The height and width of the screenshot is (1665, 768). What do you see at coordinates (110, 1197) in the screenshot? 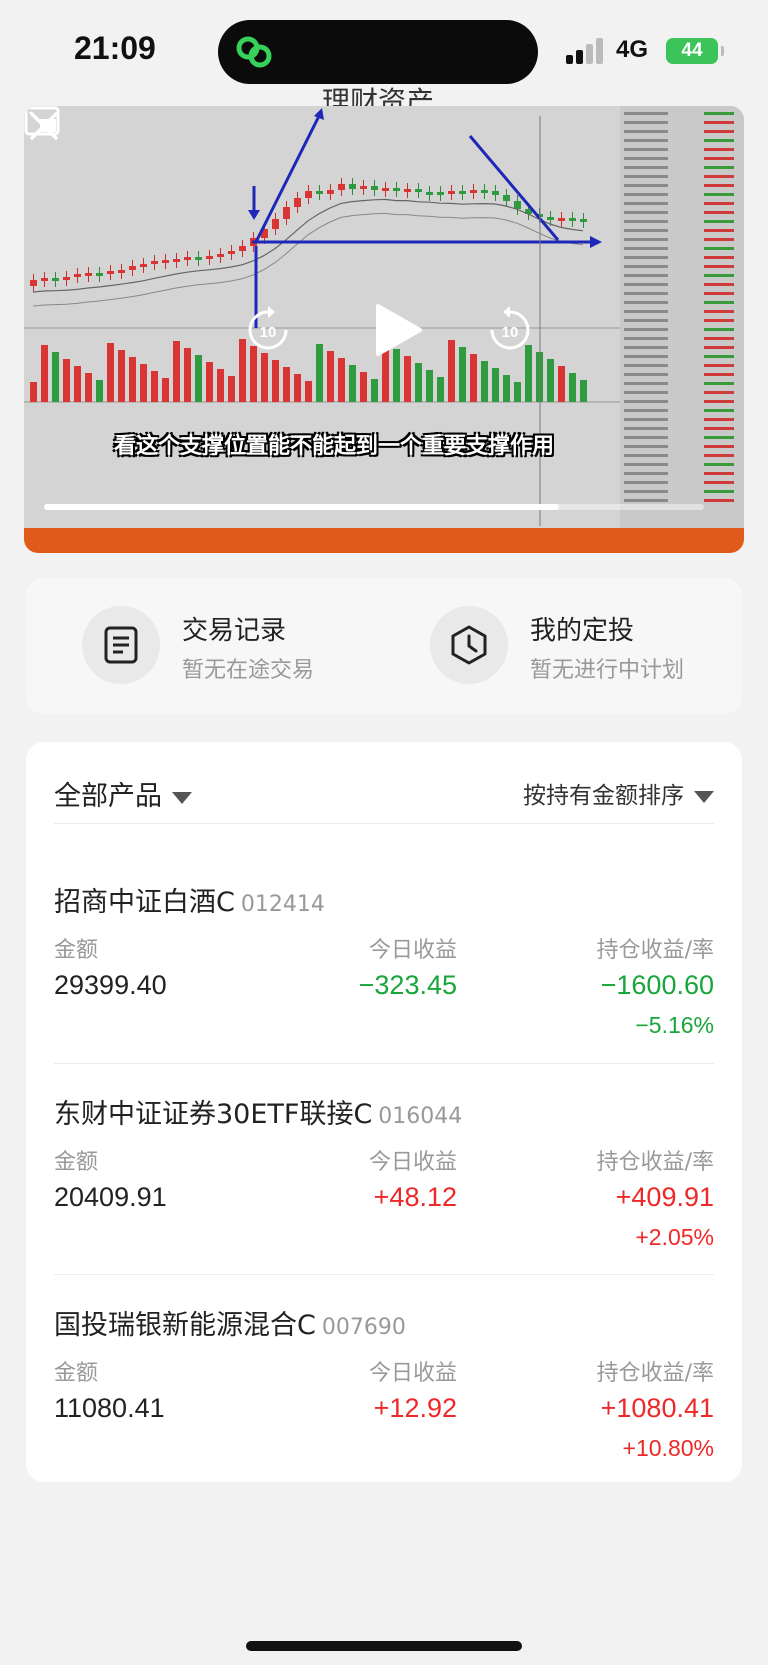
I see `amount-value: 20409.91` at bounding box center [110, 1197].